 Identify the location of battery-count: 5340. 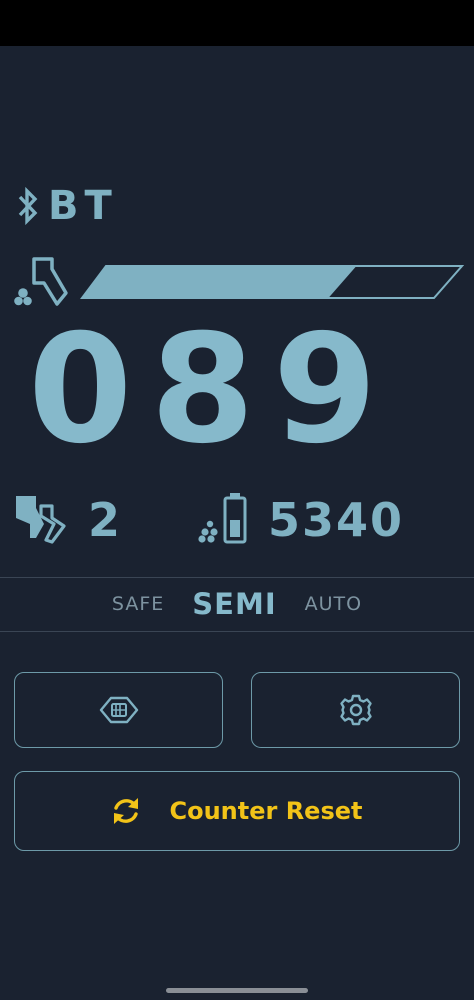
(336, 520).